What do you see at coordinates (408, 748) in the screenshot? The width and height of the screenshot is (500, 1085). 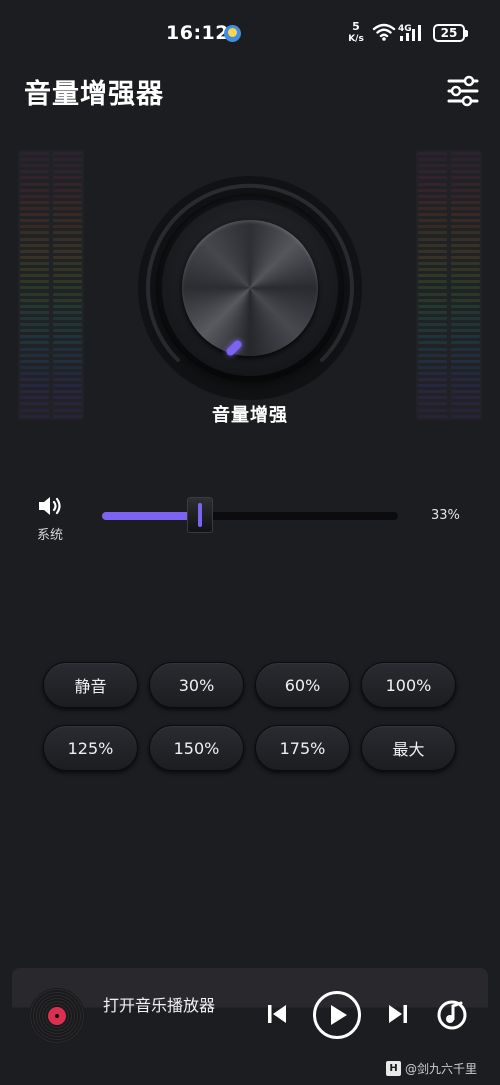 I see `preset-max-button: 最大` at bounding box center [408, 748].